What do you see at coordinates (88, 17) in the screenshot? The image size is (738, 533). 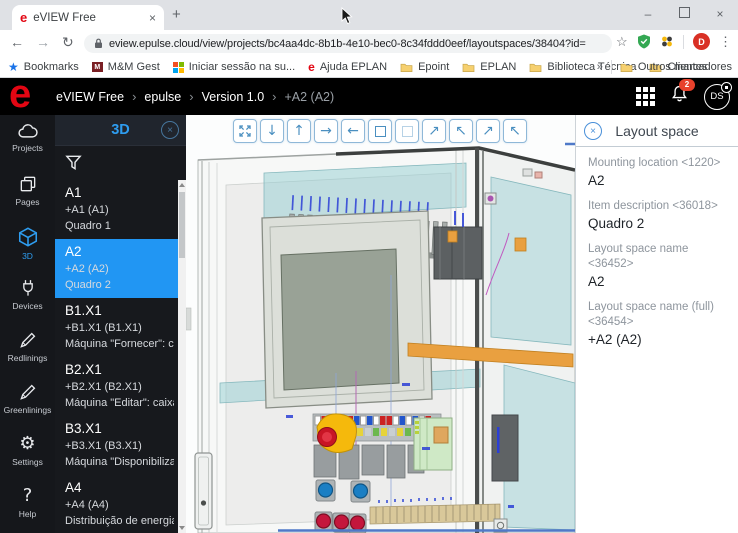 I see `browser-tab: e eVIEW Free ×` at bounding box center [88, 17].